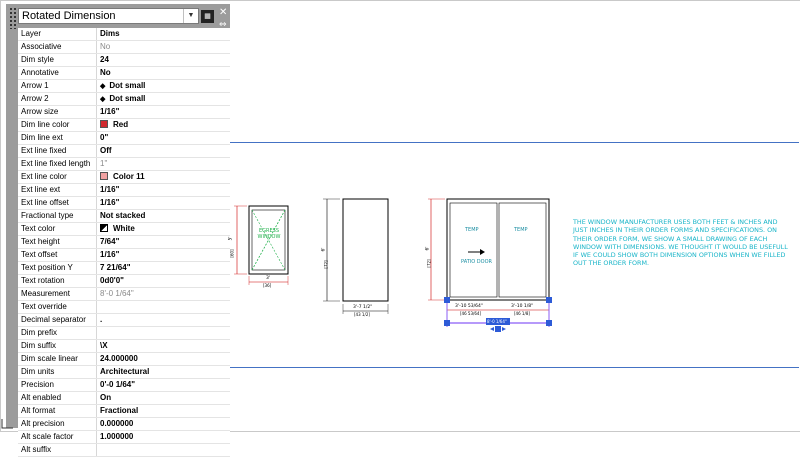 The height and width of the screenshot is (457, 800). I want to click on property-label: Associative, so click(57, 47).